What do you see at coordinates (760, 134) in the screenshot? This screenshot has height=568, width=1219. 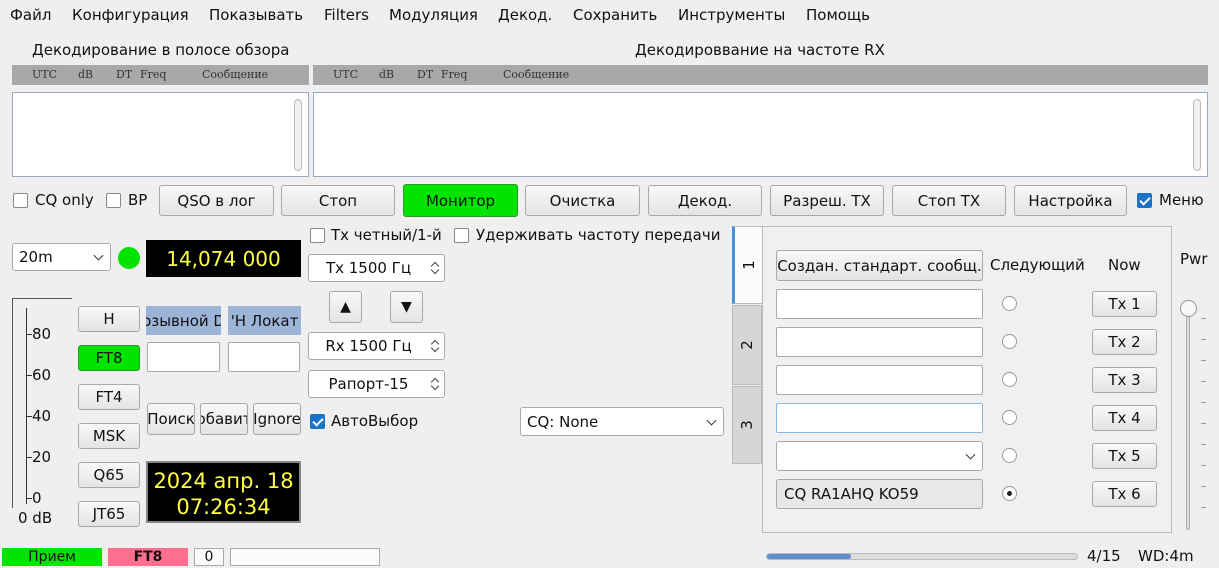 I see `rx-frequency-list` at bounding box center [760, 134].